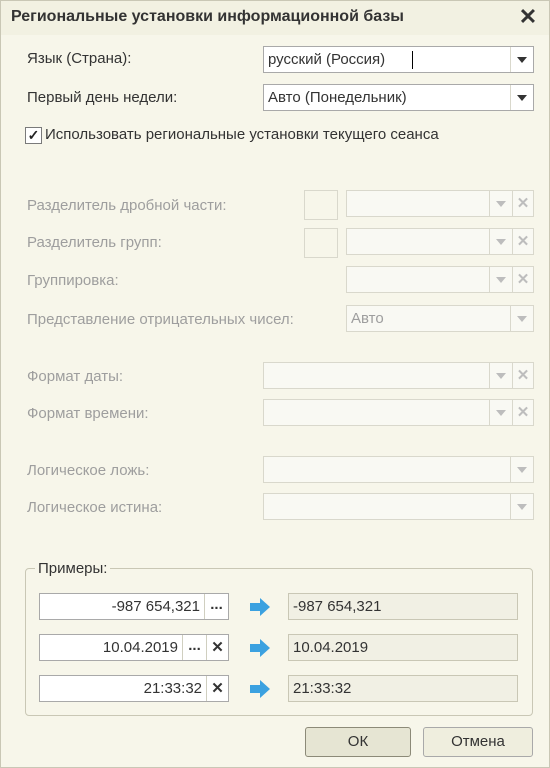  Describe the element at coordinates (528, 17) in the screenshot. I see `close-button: ✕` at that location.